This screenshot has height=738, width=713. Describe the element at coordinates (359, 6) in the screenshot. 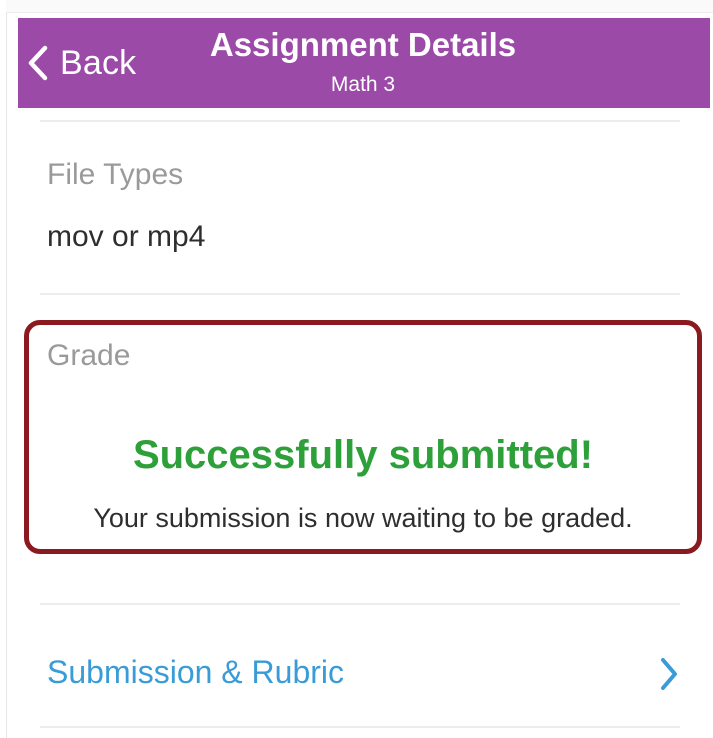

I see `frame-top` at that location.